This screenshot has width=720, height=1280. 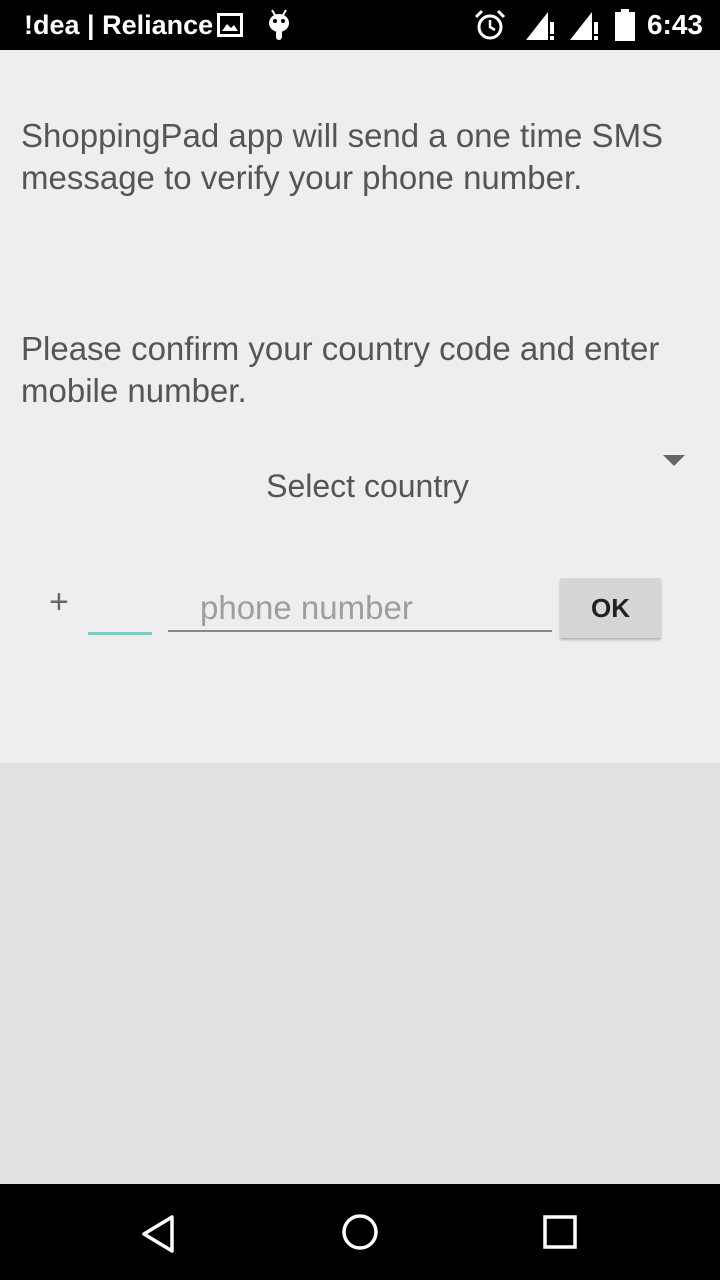 I want to click on country-select: Select country, so click(x=360, y=490).